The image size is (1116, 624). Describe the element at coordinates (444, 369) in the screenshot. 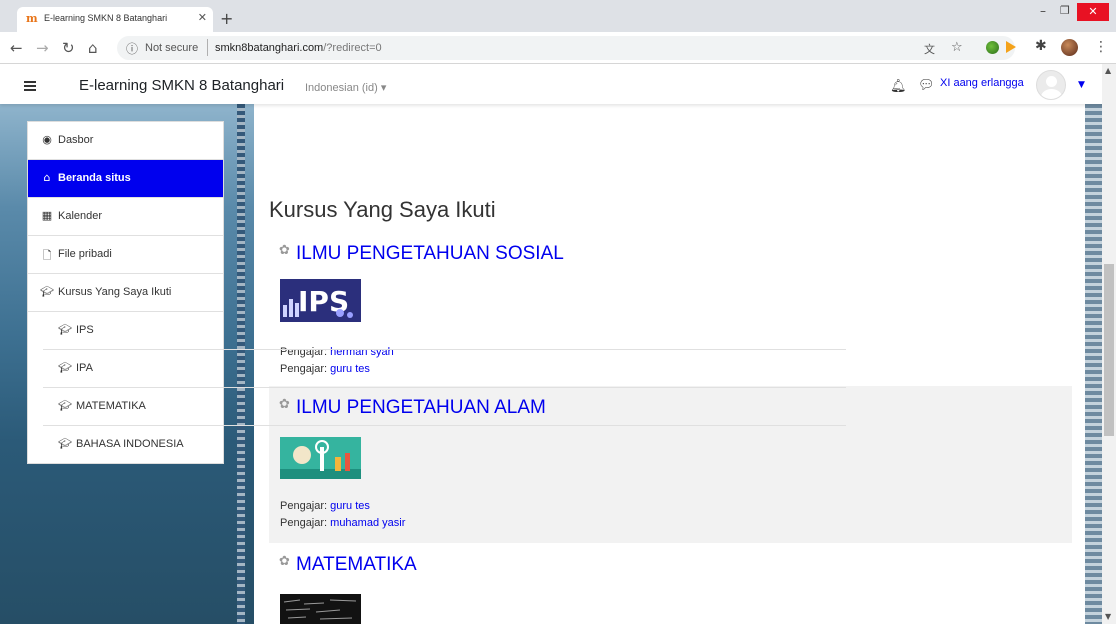

I see `sidebar-item-ipa: 🎓︎ IPA` at that location.